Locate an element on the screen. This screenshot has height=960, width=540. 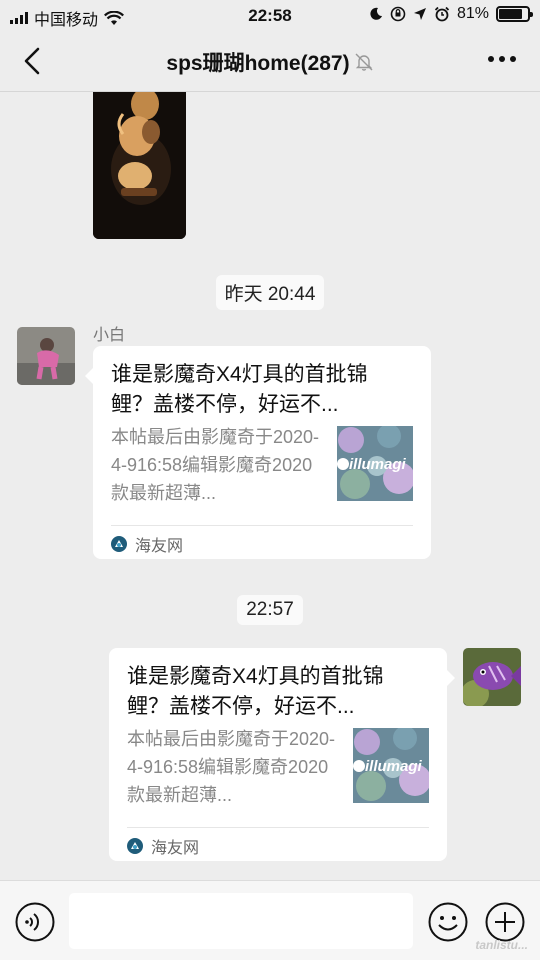
orientation-lock-icon is located at coordinates (398, 14).